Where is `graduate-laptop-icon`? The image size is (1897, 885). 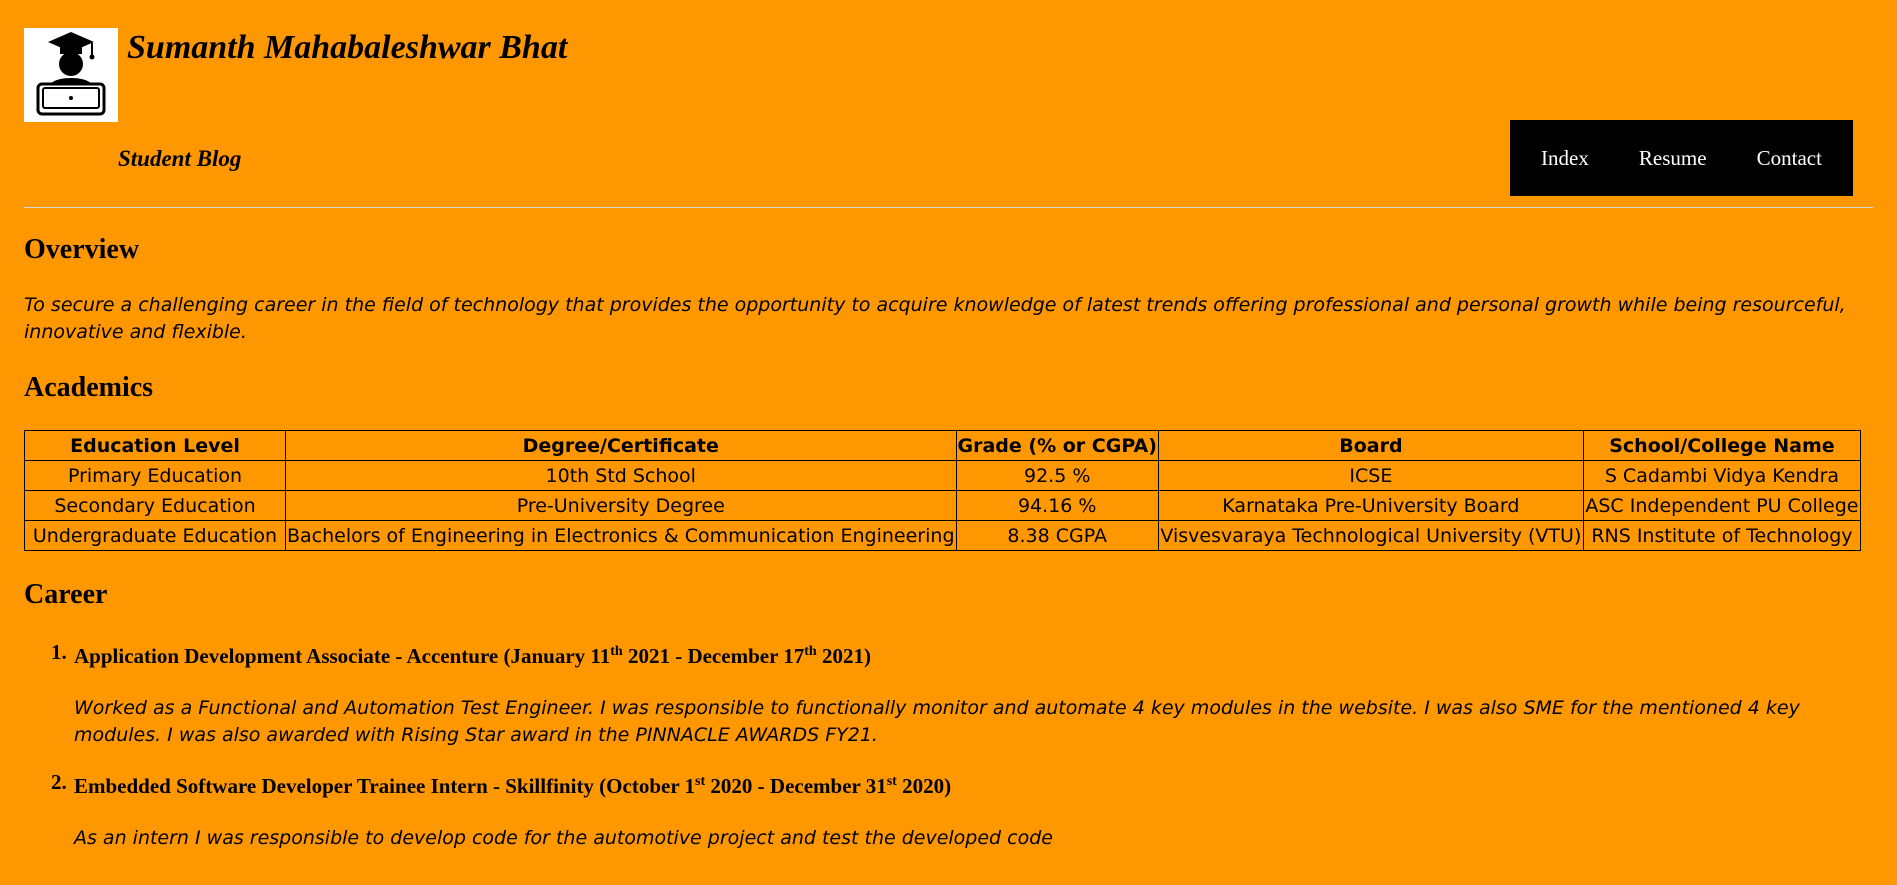
graduate-laptop-icon is located at coordinates (71, 74).